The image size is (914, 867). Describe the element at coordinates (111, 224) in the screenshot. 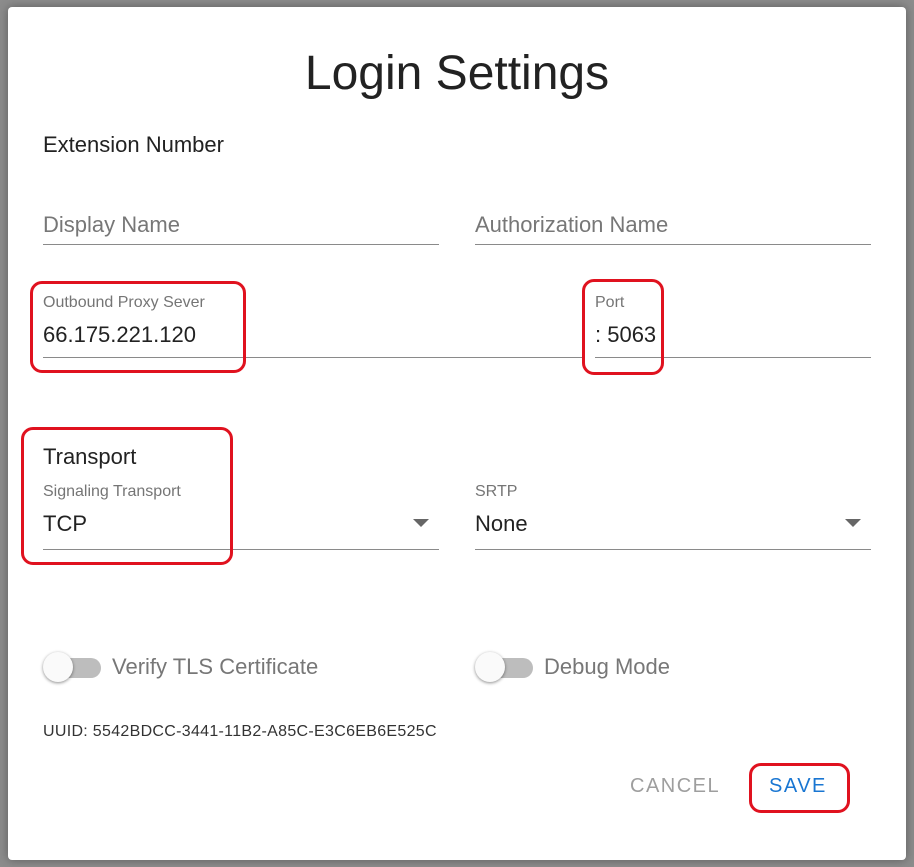

I see `display-name-placeholder: Display Name` at that location.